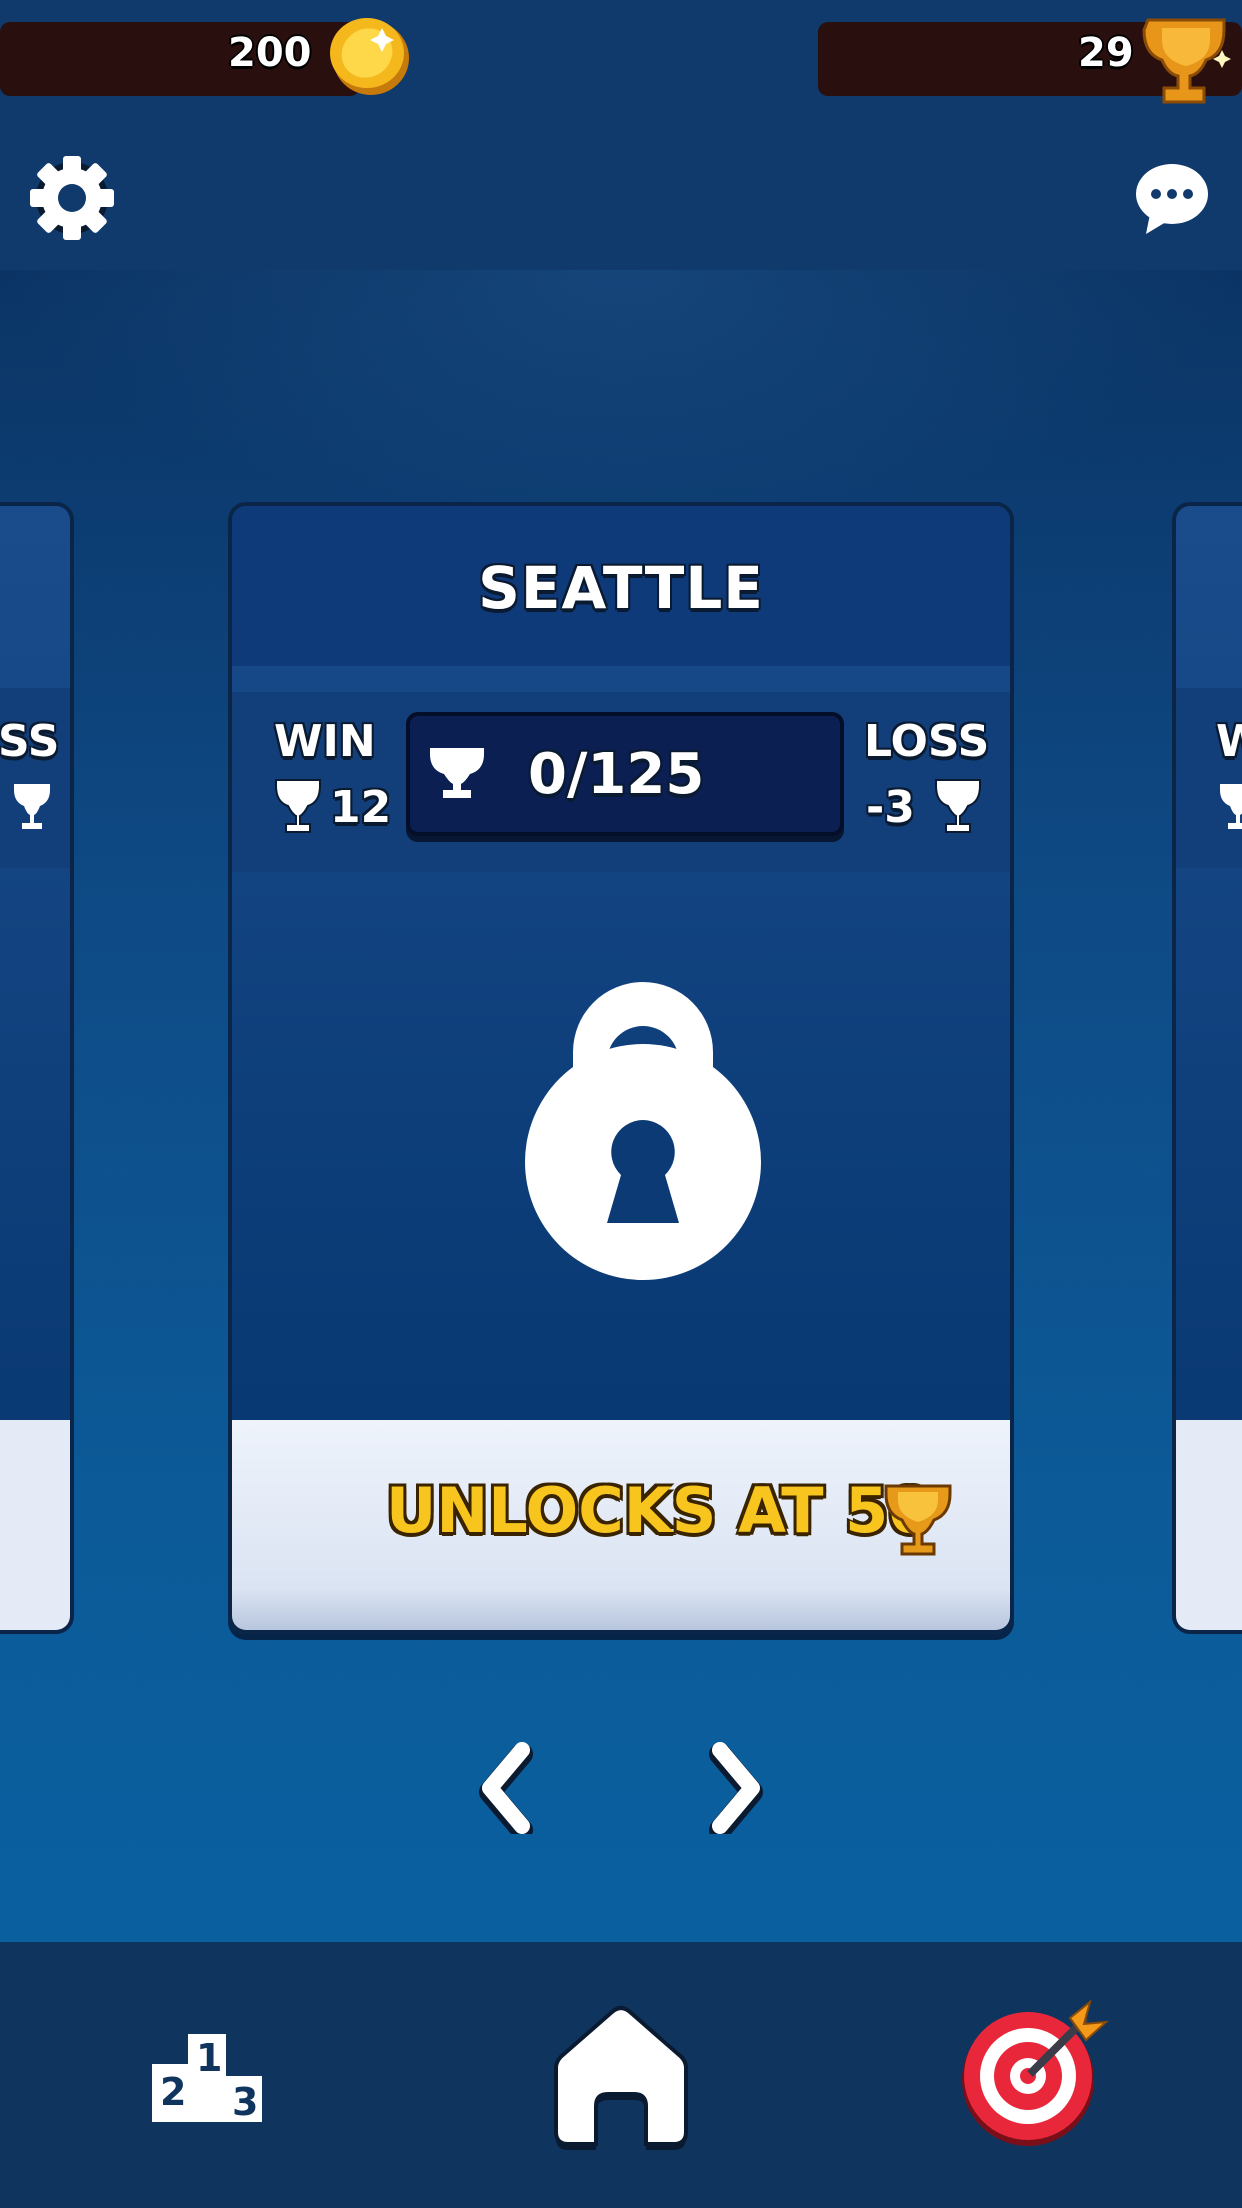 This screenshot has height=2208, width=1242. What do you see at coordinates (507, 1788) in the screenshot?
I see `previous-city-chevron-left-icon` at bounding box center [507, 1788].